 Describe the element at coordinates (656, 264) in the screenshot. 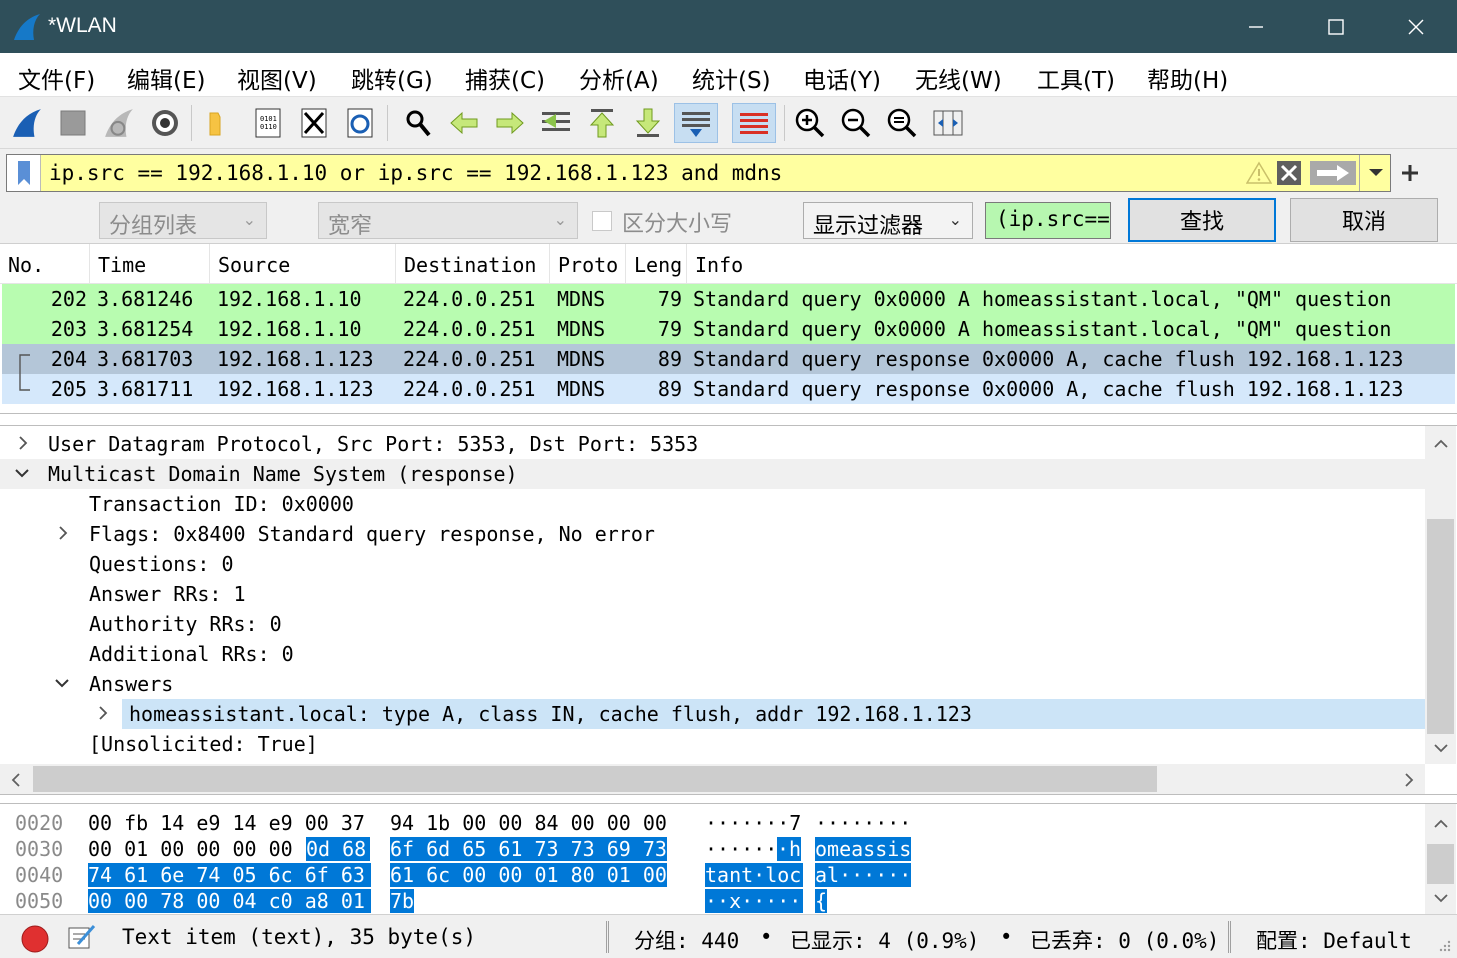

I see `column-header-length: Leng` at that location.